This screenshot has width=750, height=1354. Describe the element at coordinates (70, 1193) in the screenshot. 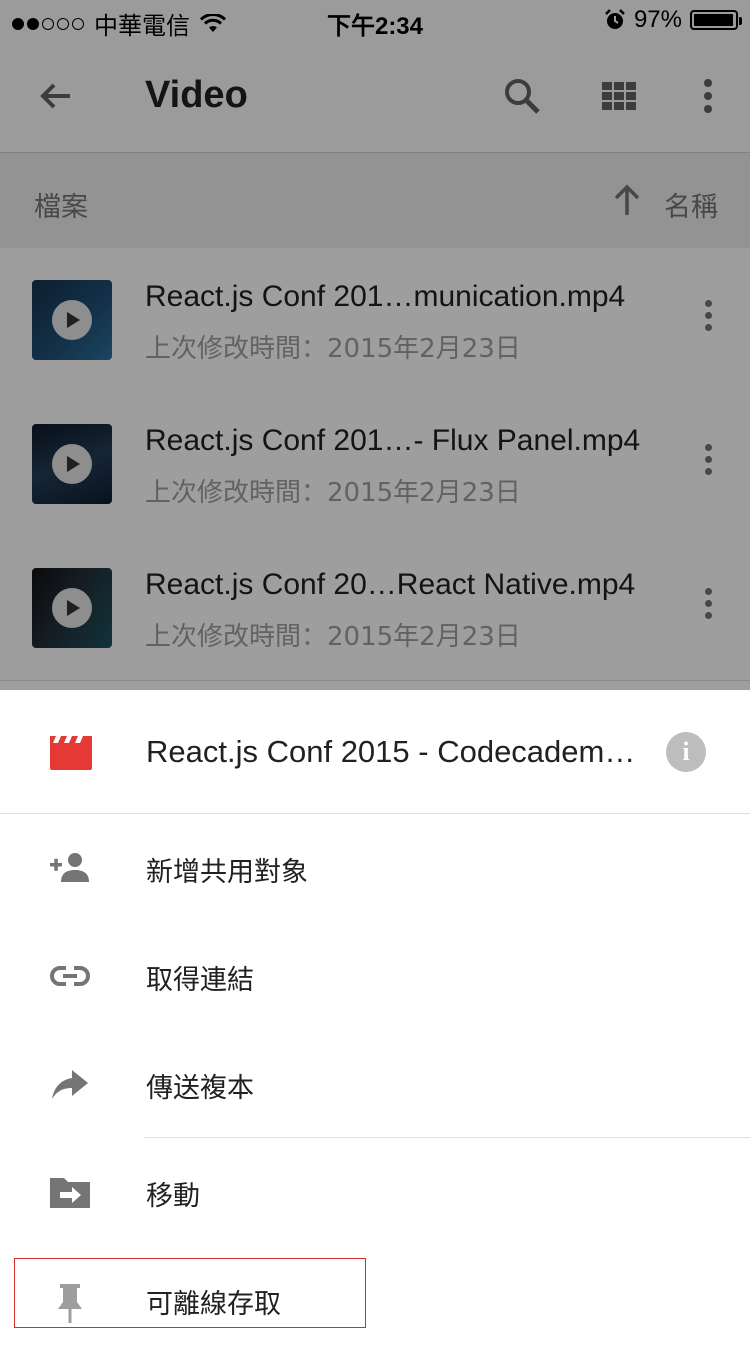

I see `move-folder-icon` at that location.